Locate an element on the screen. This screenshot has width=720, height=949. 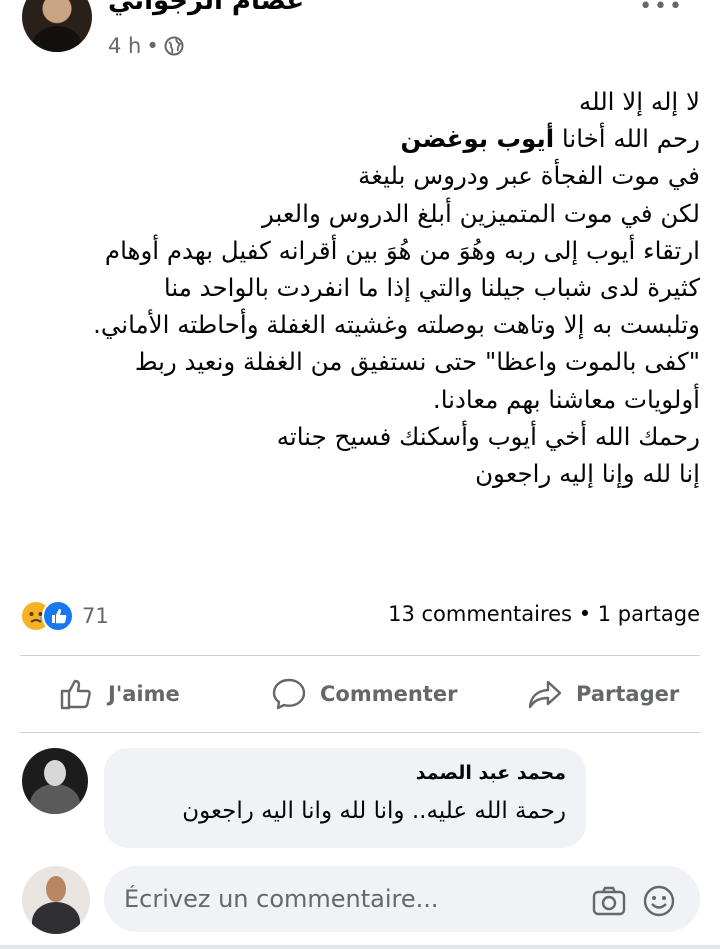
tagged-name: أيوب بوغضن is located at coordinates (478, 138).